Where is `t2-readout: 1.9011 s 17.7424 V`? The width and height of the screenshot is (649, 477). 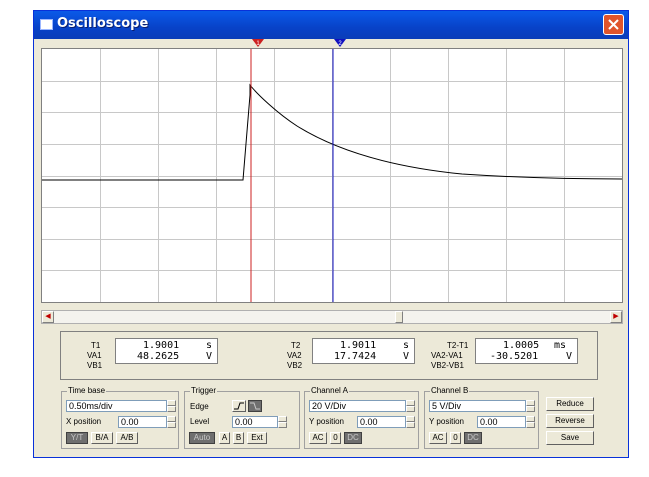
t2-readout: 1.9011 s 17.7424 V is located at coordinates (363, 351).